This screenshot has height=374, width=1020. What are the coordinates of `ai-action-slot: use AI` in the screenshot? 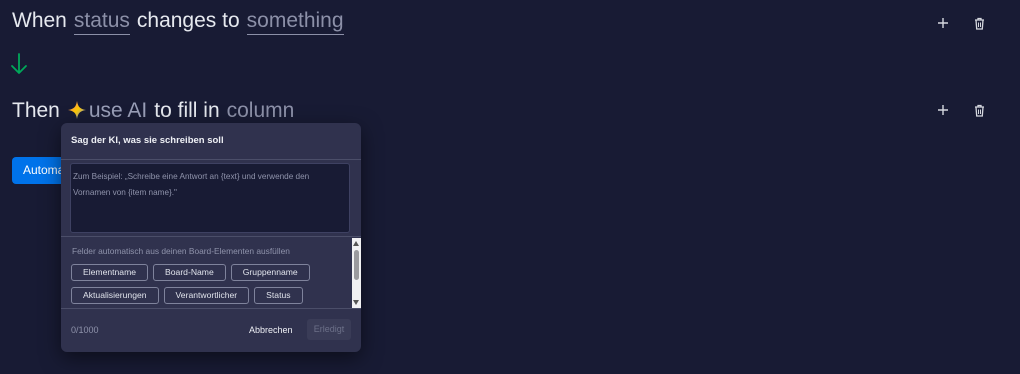 It's located at (107, 111).